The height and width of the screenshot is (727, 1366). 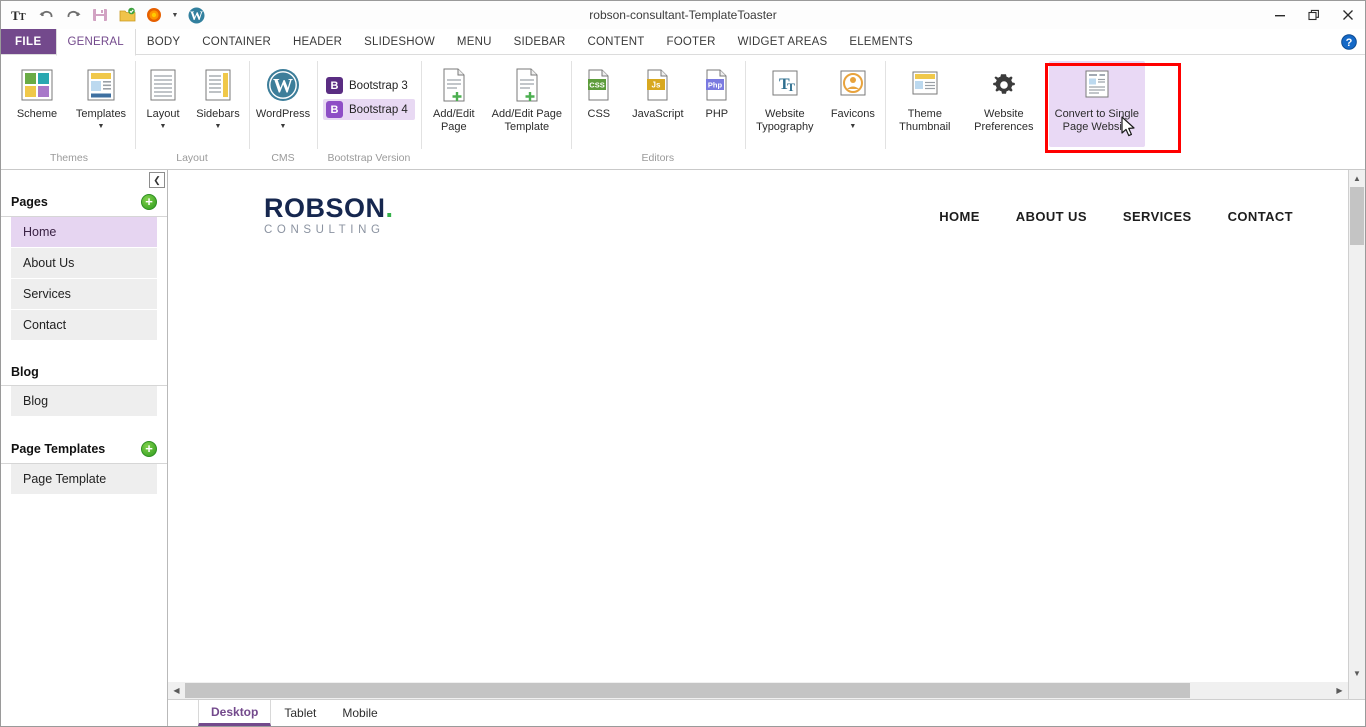 I want to click on templates-button: Templates ▼, so click(x=101, y=96).